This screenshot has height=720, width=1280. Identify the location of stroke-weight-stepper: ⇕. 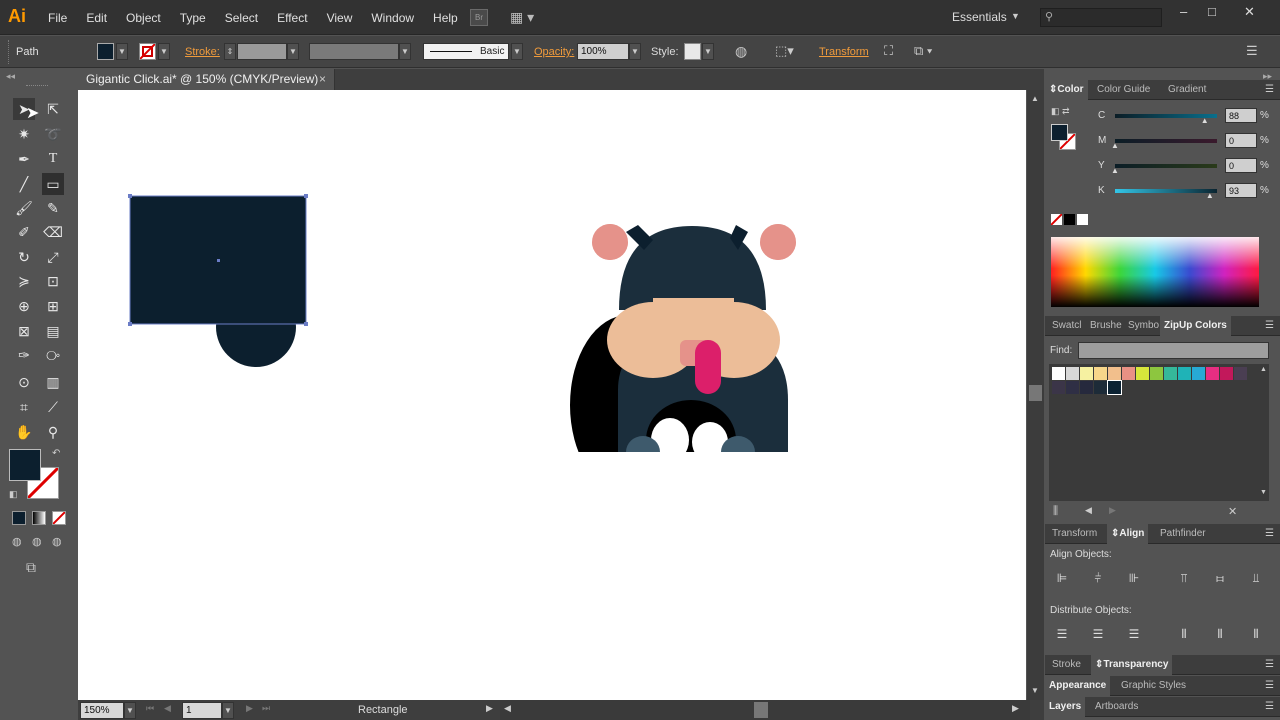
(230, 51).